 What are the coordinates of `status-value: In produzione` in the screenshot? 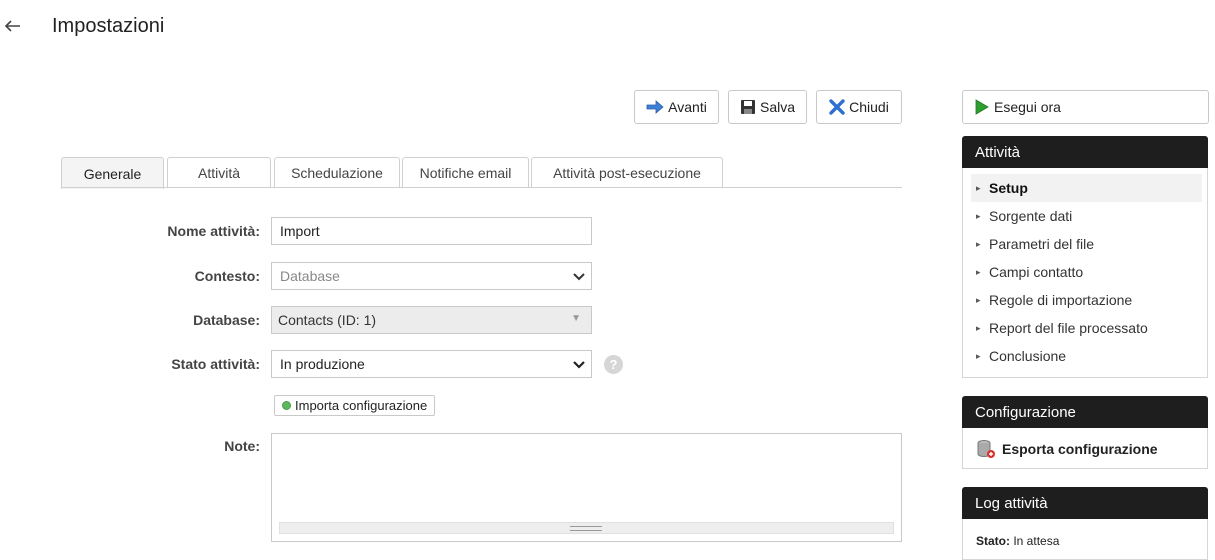 It's located at (322, 364).